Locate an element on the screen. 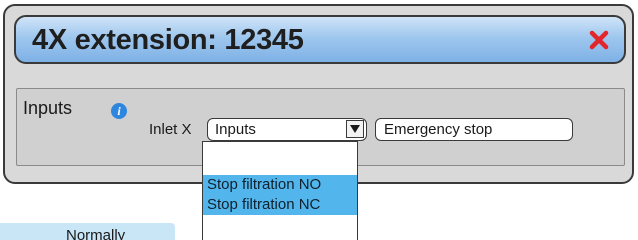  dropdown-option-blank is located at coordinates (280, 160).